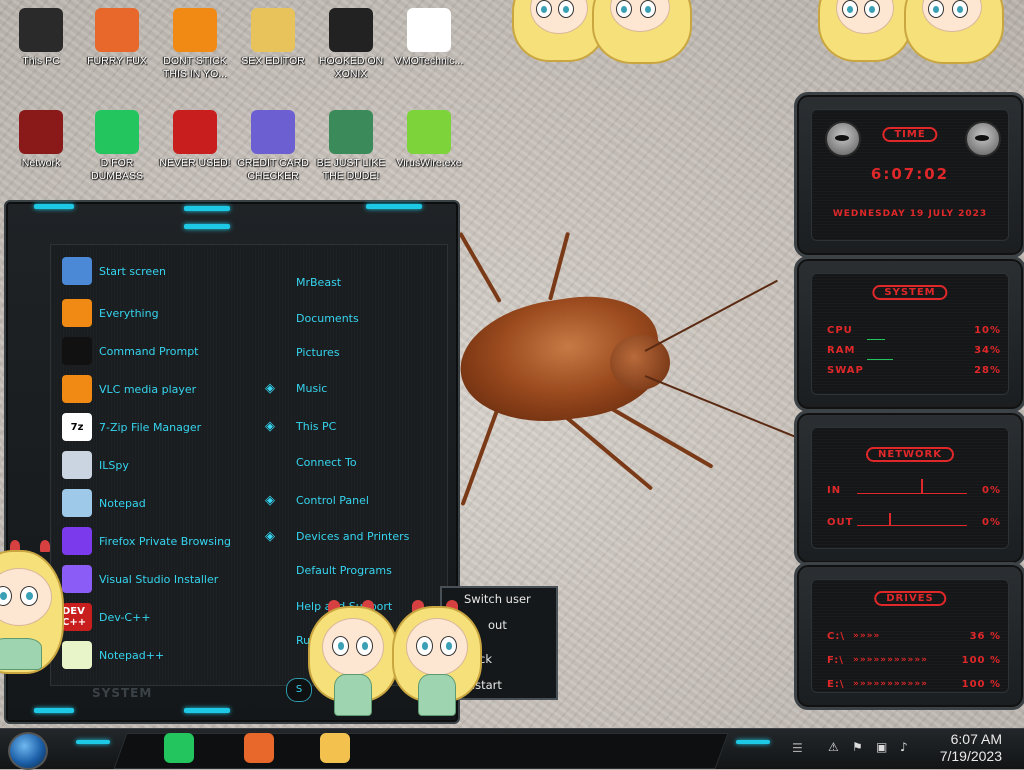  What do you see at coordinates (77, 579) in the screenshot?
I see `visual-studio-icon` at bounding box center [77, 579].